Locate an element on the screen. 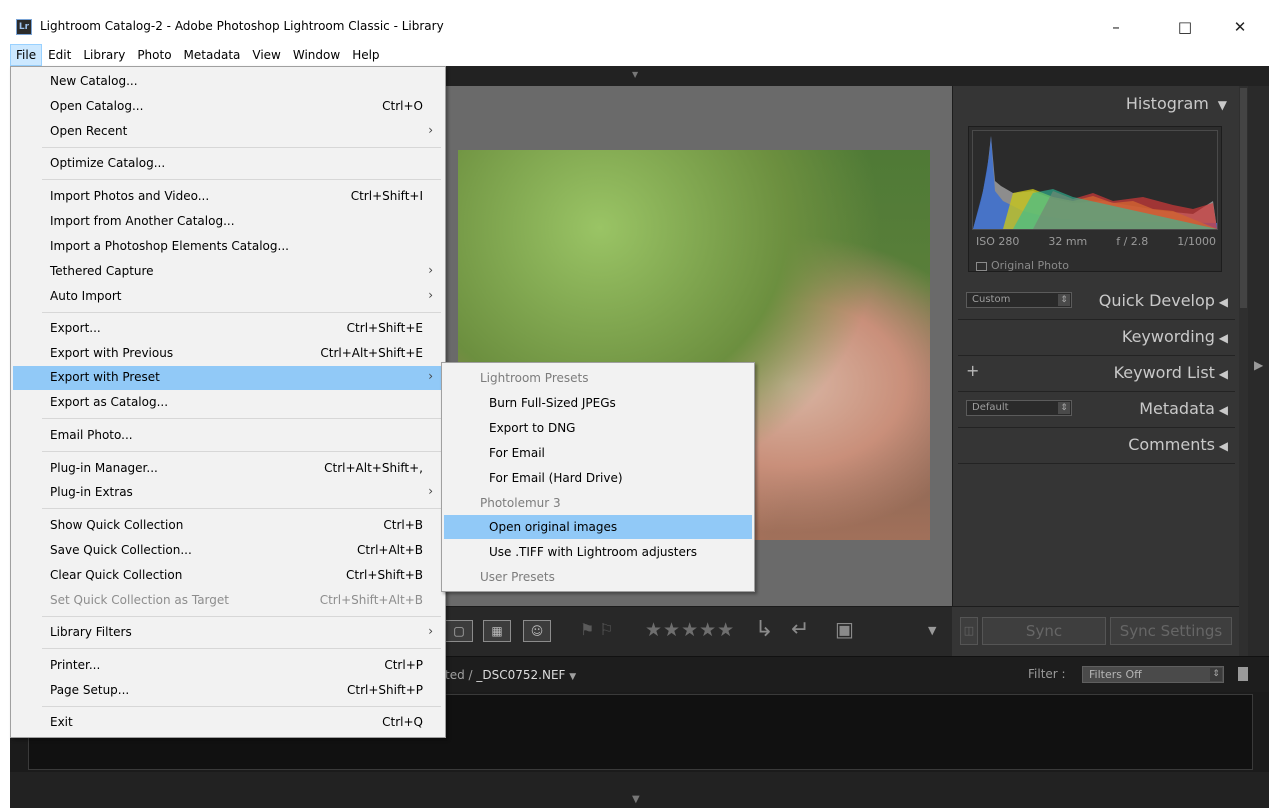  rotate-right-icon: ↵ is located at coordinates (800, 629).